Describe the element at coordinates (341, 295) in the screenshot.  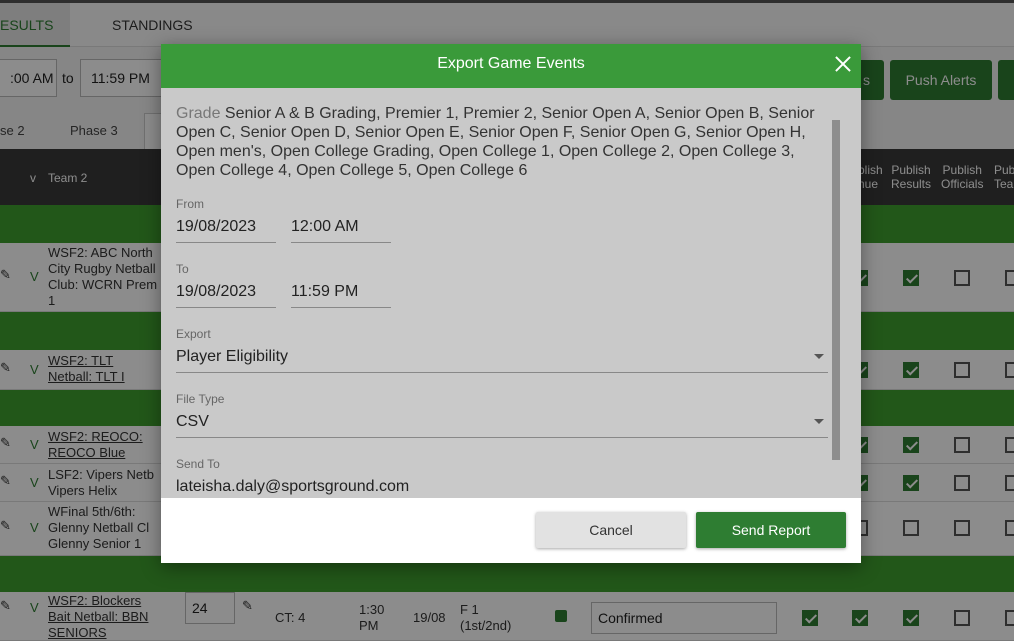
I see `to-time-input: 11:59 PM` at that location.